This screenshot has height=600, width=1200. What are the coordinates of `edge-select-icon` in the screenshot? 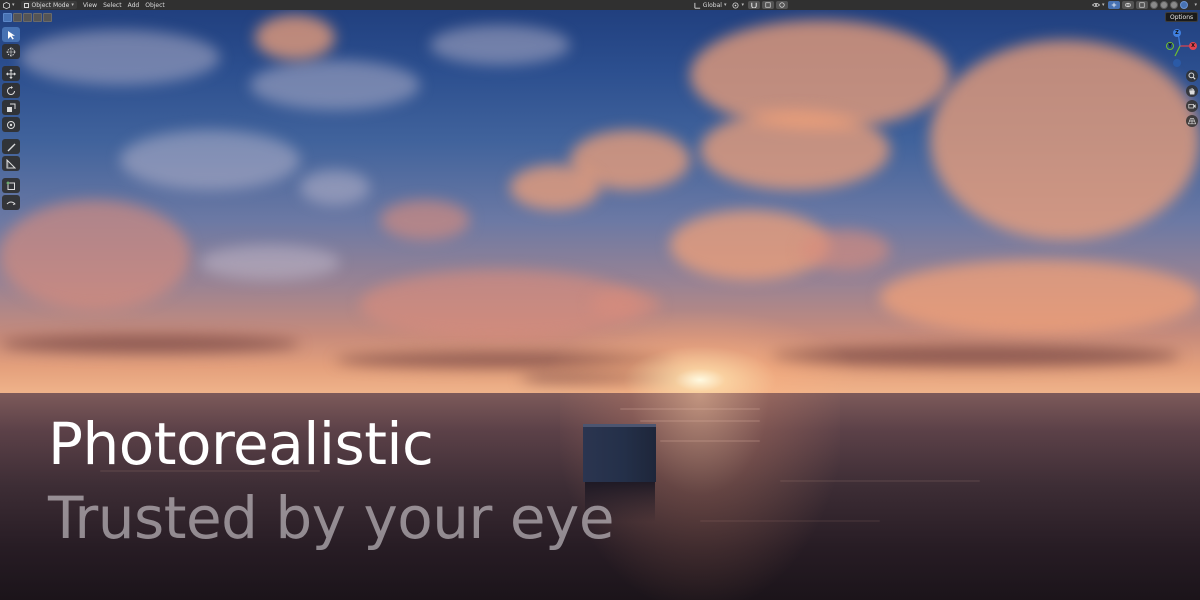 It's located at (17, 17).